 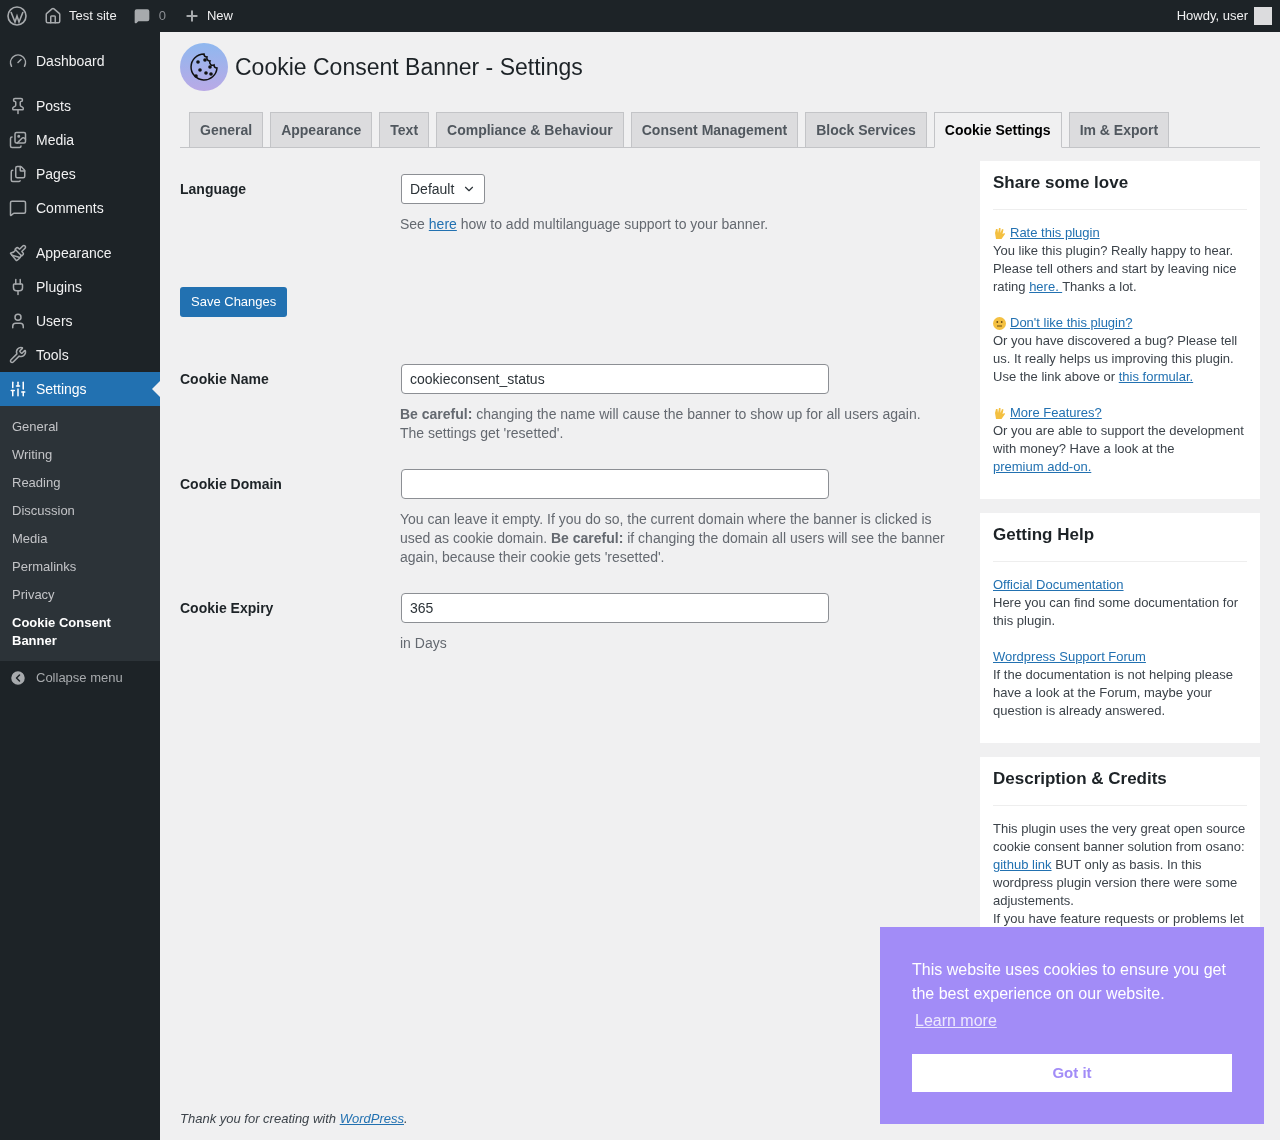 What do you see at coordinates (80, 321) in the screenshot?
I see `menu-item: Users` at bounding box center [80, 321].